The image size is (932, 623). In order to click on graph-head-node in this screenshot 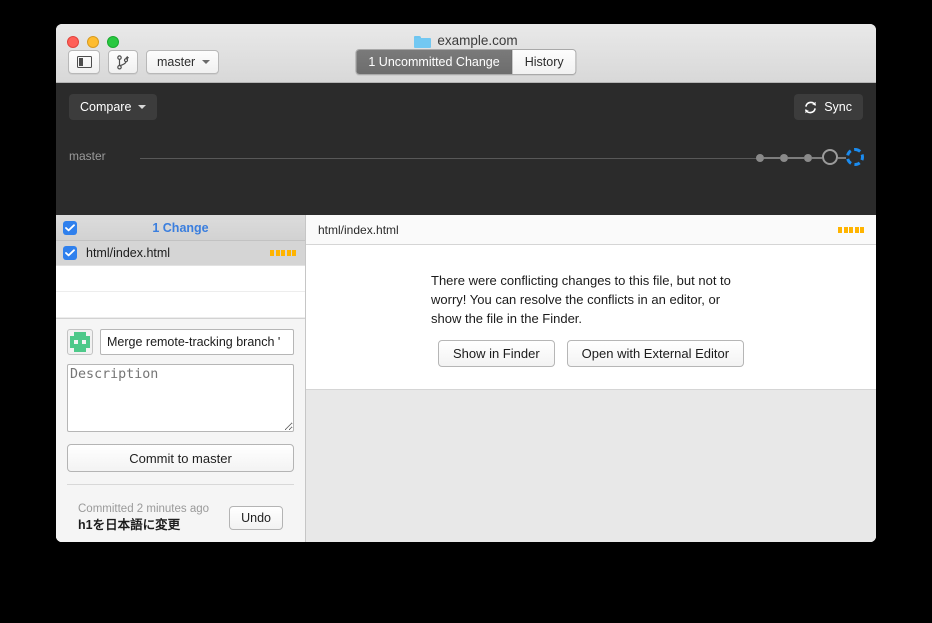, I will do `click(830, 157)`.